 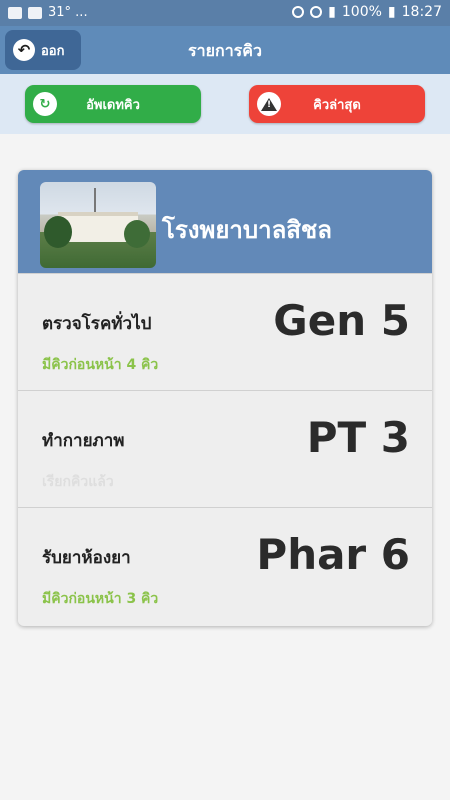 I want to click on queue-row: รับยาห้องยา Phar 6 มีคิวก่อนหน้า 3 คิว, so click(x=225, y=565).